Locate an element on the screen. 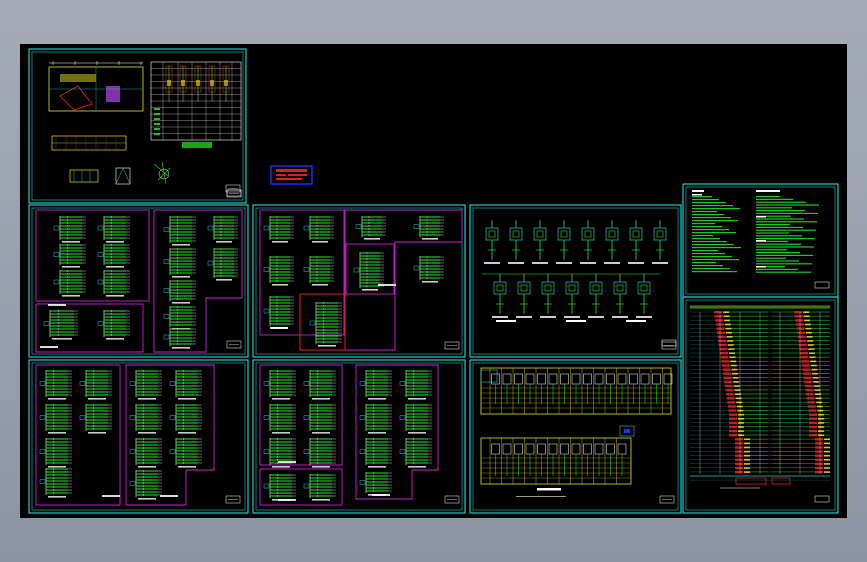  site-plan-drawing is located at coordinates (145, 129).